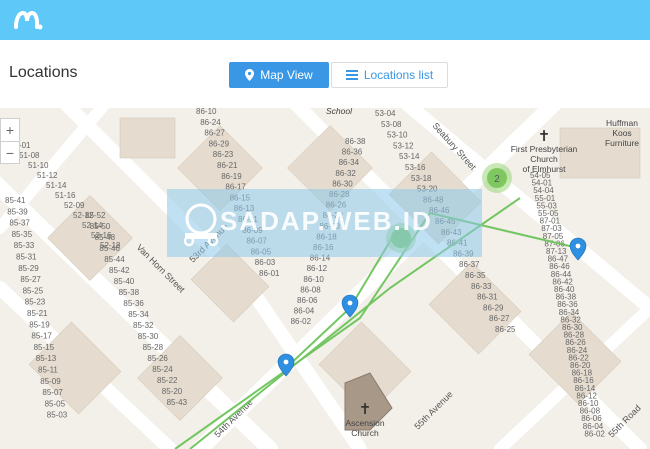 This screenshot has width=650, height=449. I want to click on locations-list-button: Locations list, so click(389, 75).